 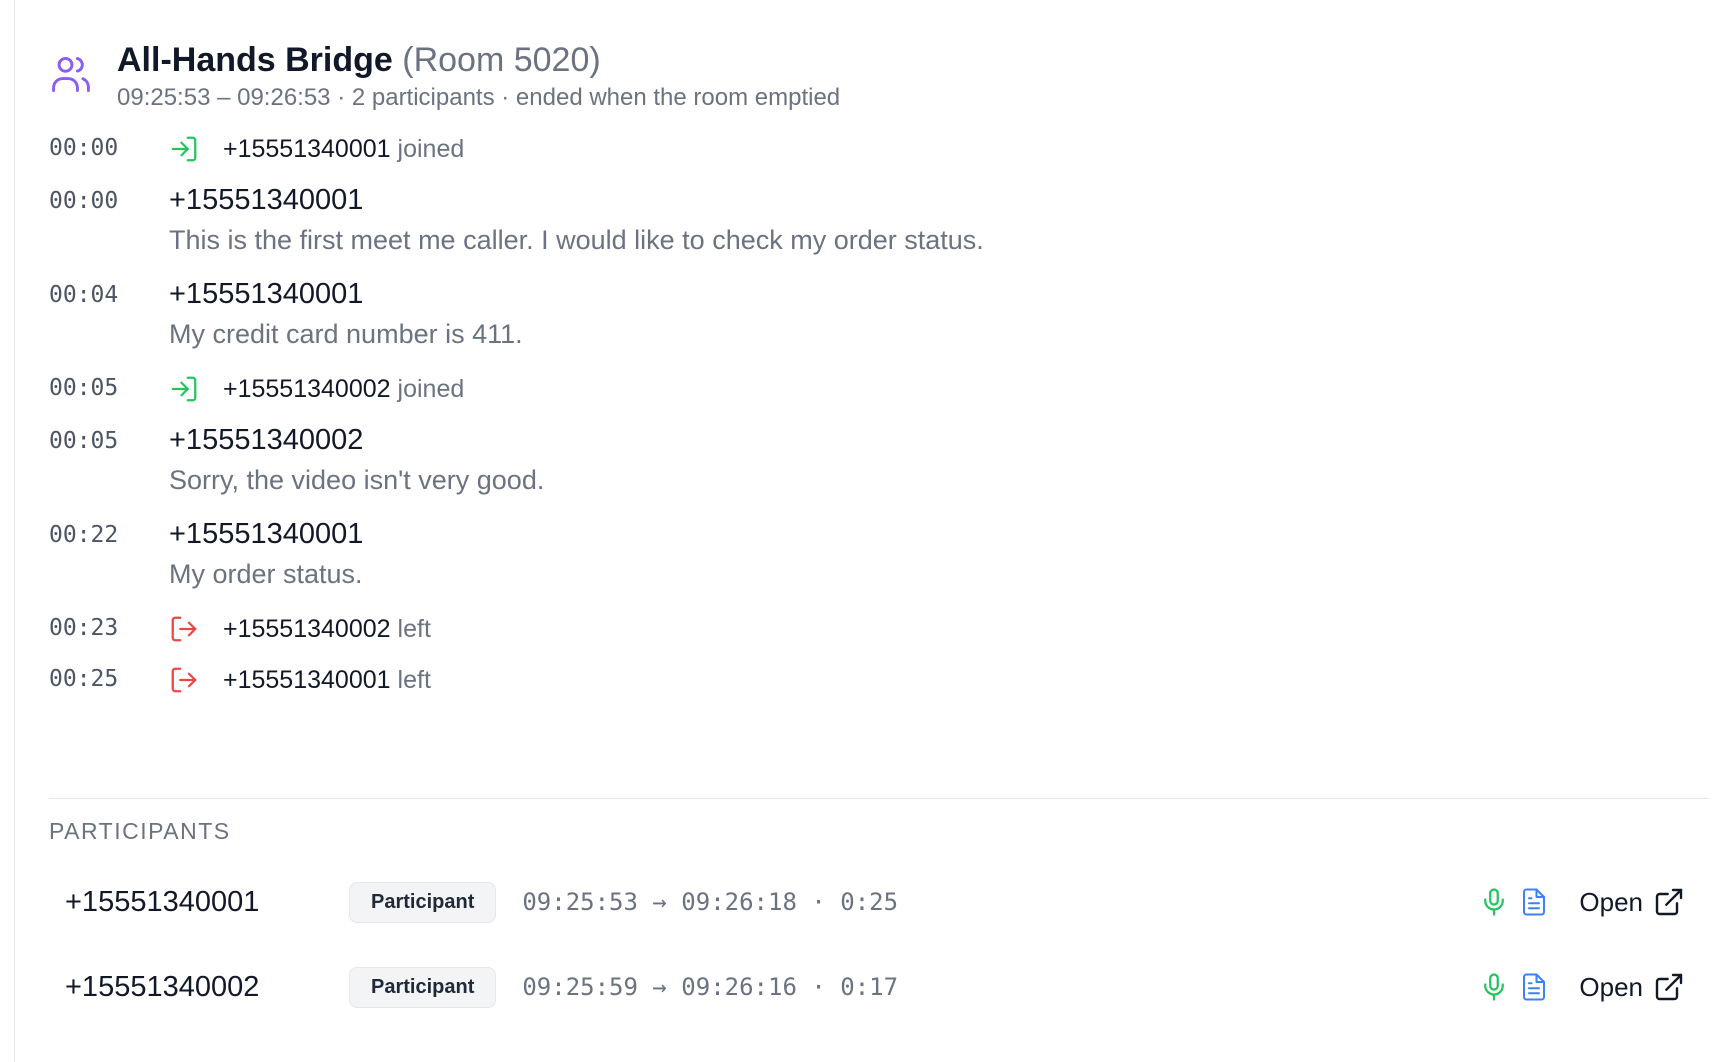 What do you see at coordinates (206, 554) in the screenshot?
I see `timeline-message: 00:22 +15551340001 My order status.` at bounding box center [206, 554].